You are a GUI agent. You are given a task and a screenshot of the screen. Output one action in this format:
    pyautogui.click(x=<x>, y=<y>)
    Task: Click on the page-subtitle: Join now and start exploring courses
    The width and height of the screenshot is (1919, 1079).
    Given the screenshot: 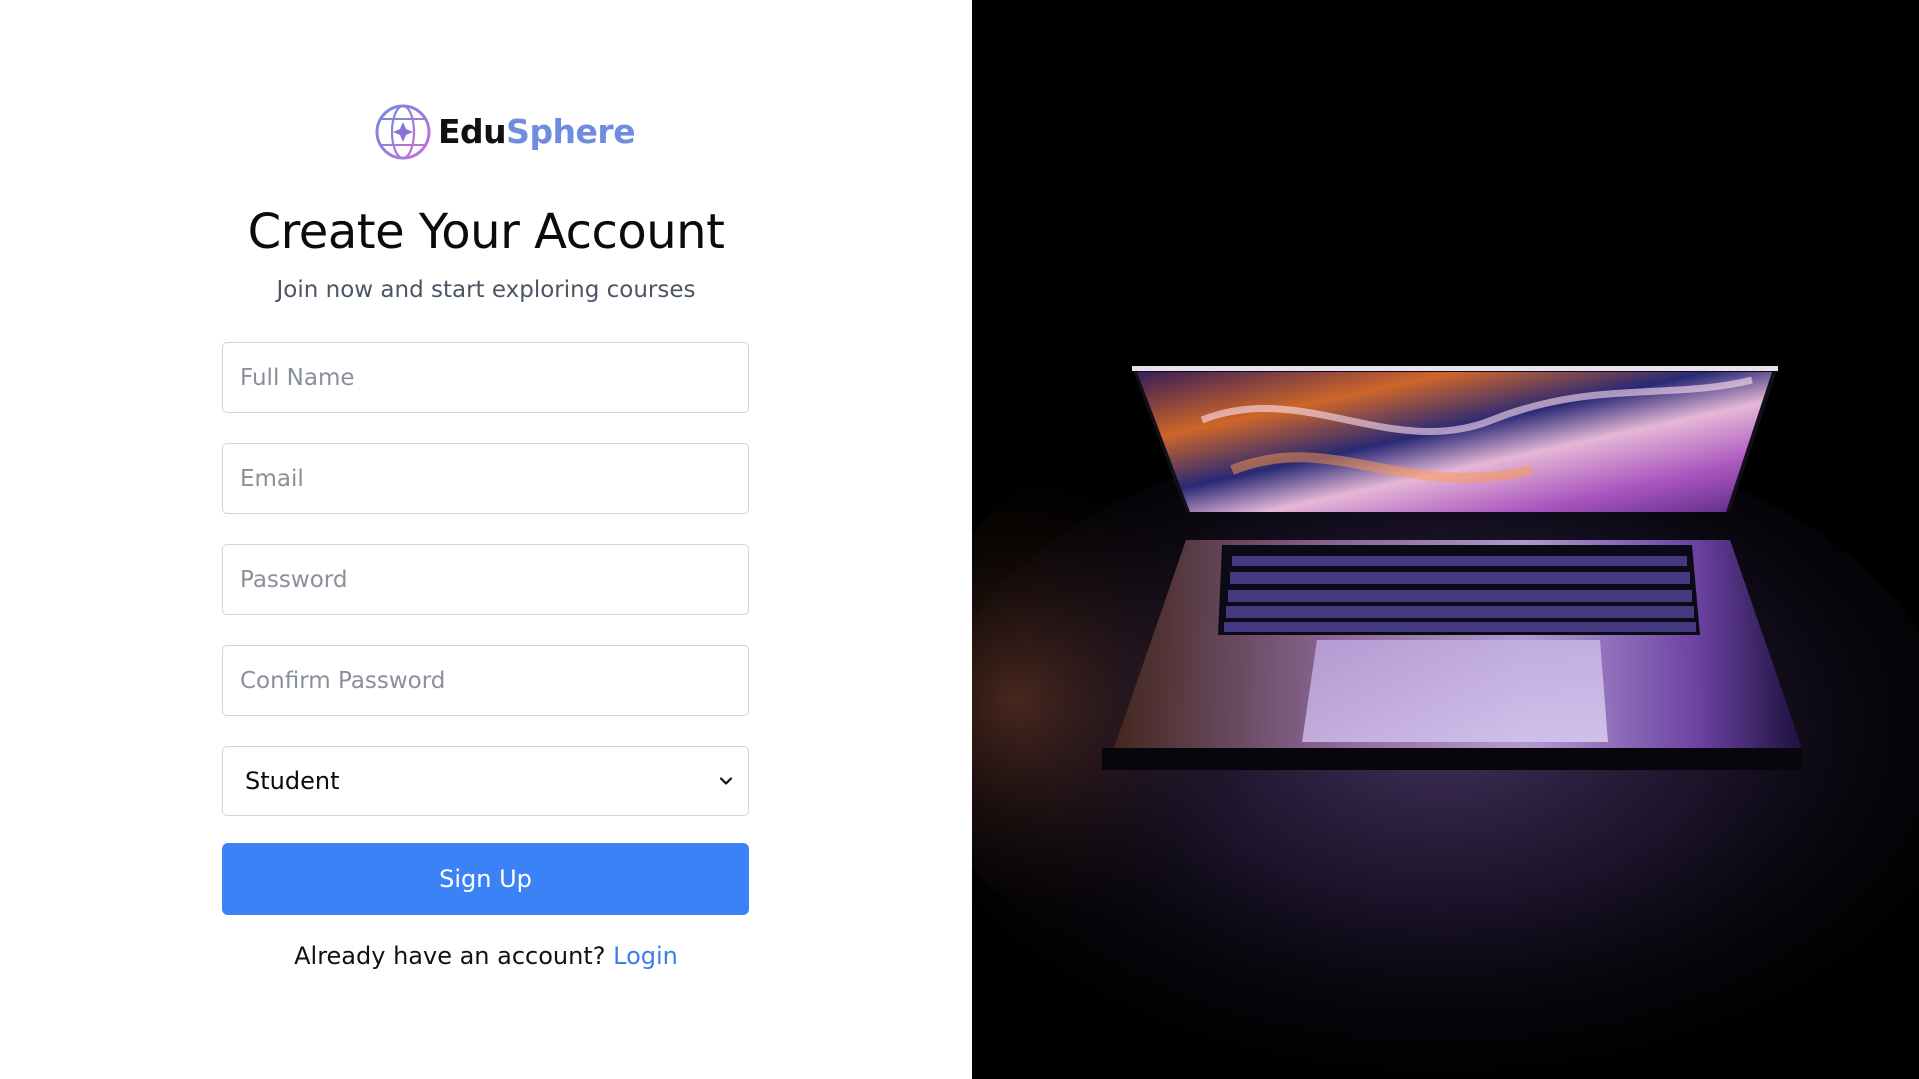 What is the action you would take?
    pyautogui.click(x=486, y=290)
    